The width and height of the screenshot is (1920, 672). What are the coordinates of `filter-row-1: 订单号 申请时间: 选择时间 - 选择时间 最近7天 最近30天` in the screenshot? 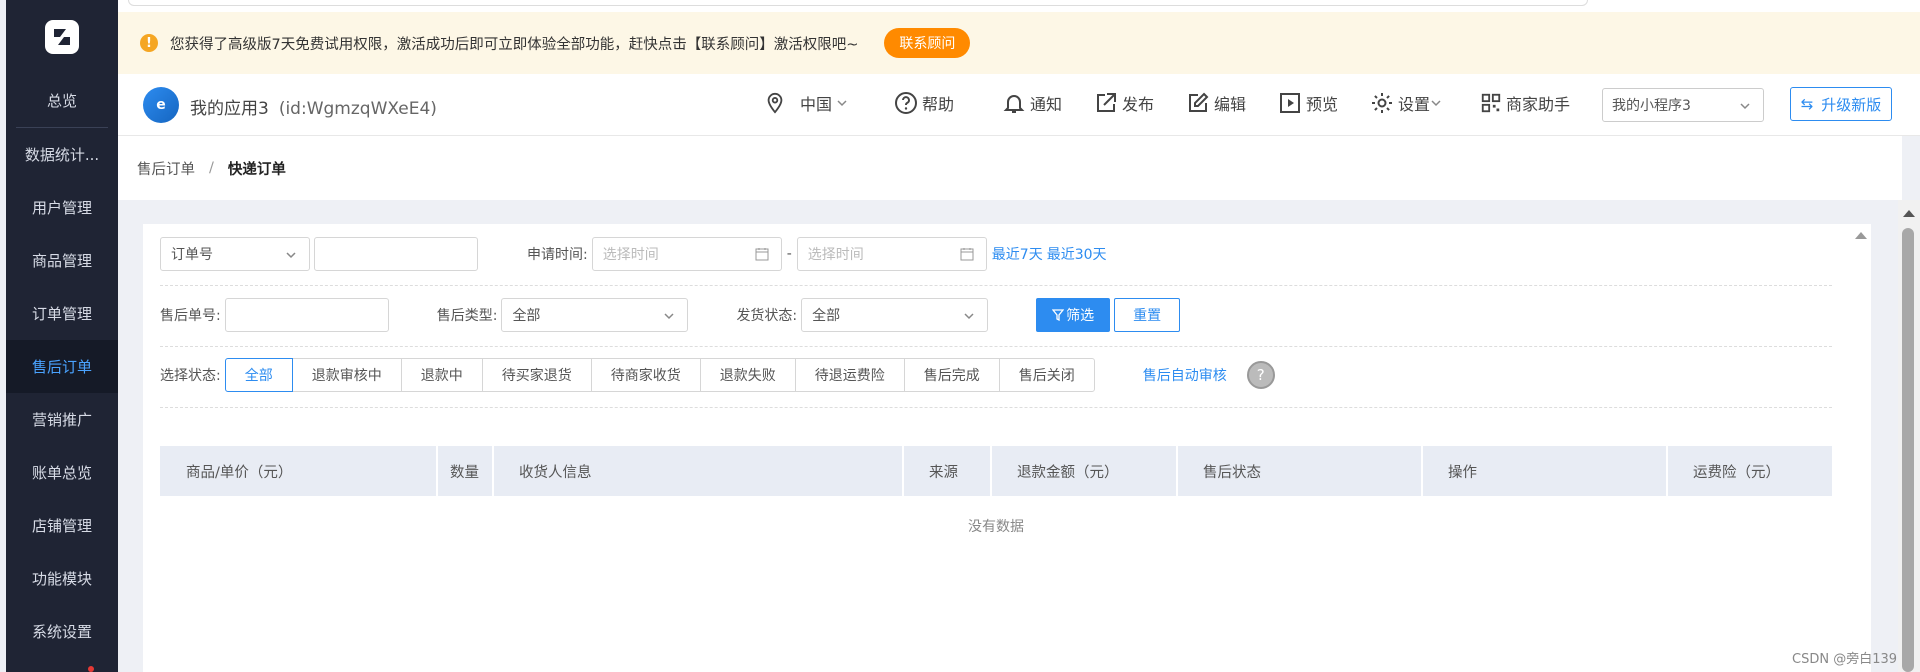 It's located at (633, 254).